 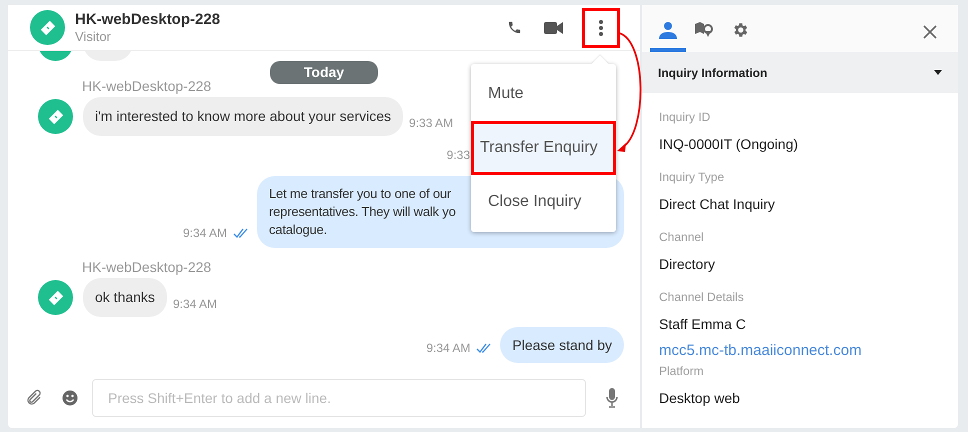 What do you see at coordinates (687, 264) in the screenshot?
I see `field-value: Directory` at bounding box center [687, 264].